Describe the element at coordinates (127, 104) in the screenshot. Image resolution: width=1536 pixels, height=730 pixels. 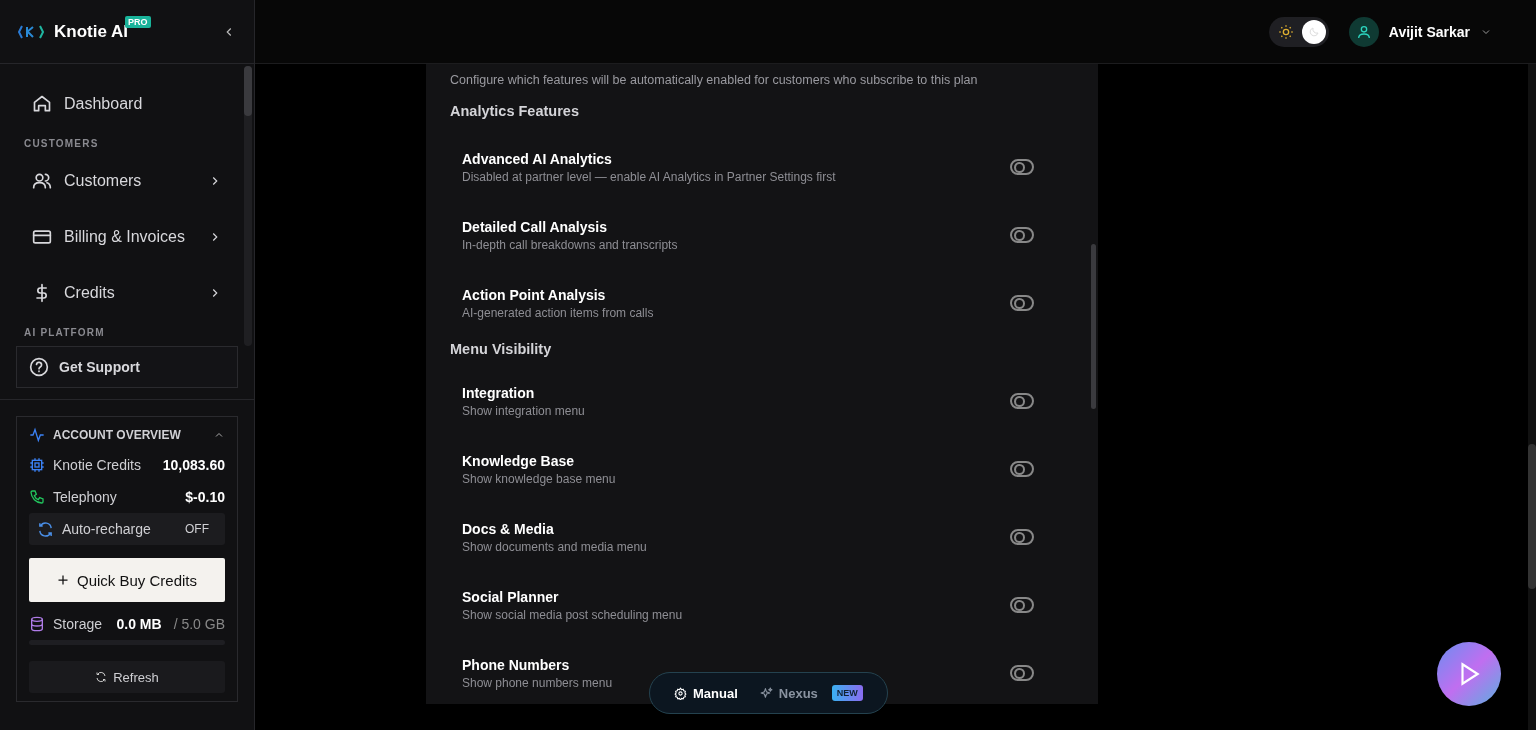
I see `nav-item: Dashboard` at that location.